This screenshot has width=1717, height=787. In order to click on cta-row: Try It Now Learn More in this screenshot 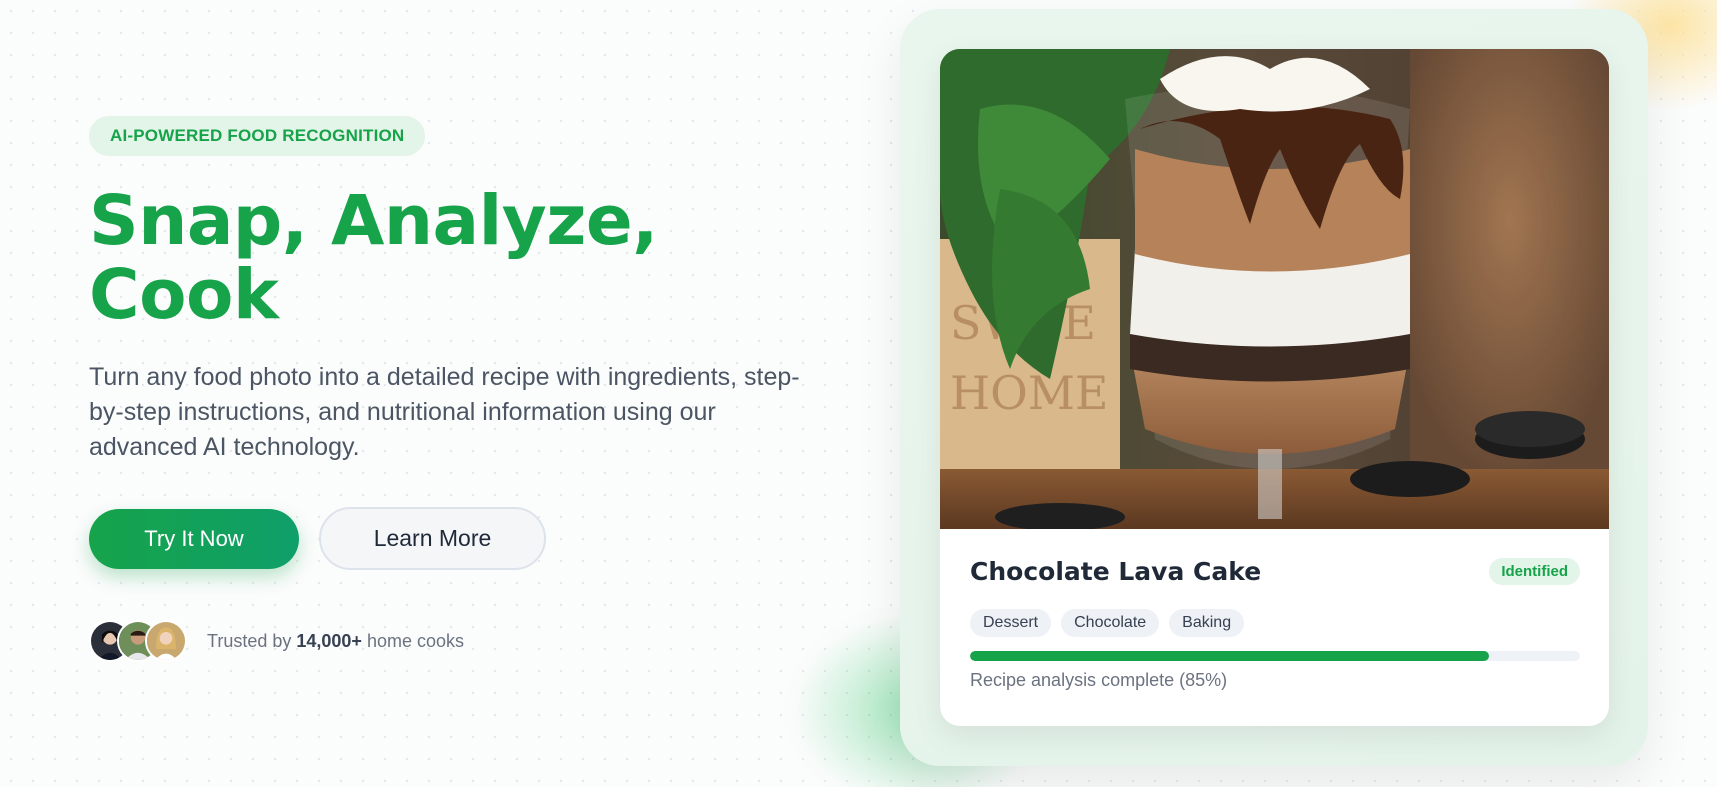, I will do `click(449, 538)`.